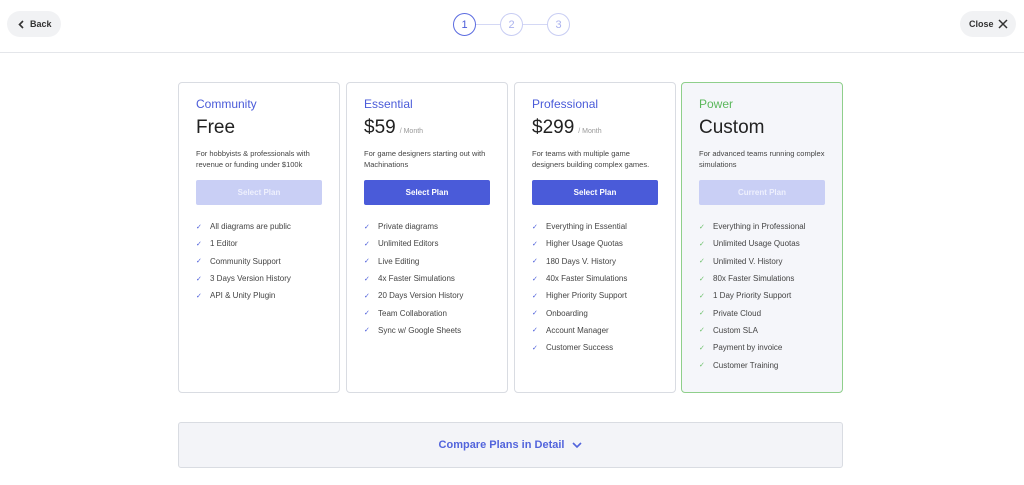 Image resolution: width=1024 pixels, height=485 pixels. I want to click on feature-item: ✓ 1 Editor, so click(259, 243).